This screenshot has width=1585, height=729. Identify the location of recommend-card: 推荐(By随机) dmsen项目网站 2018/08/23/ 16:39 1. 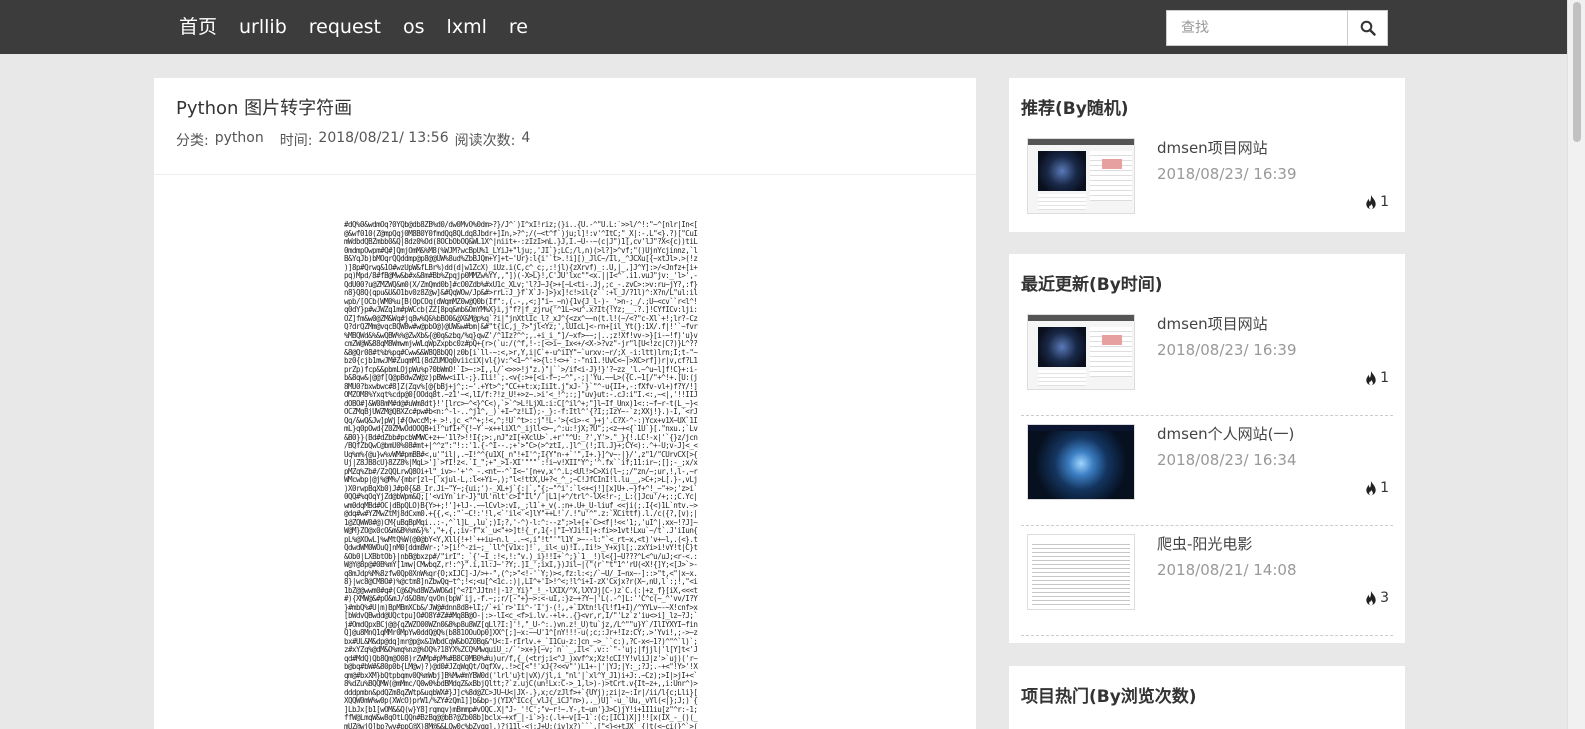
(1207, 155).